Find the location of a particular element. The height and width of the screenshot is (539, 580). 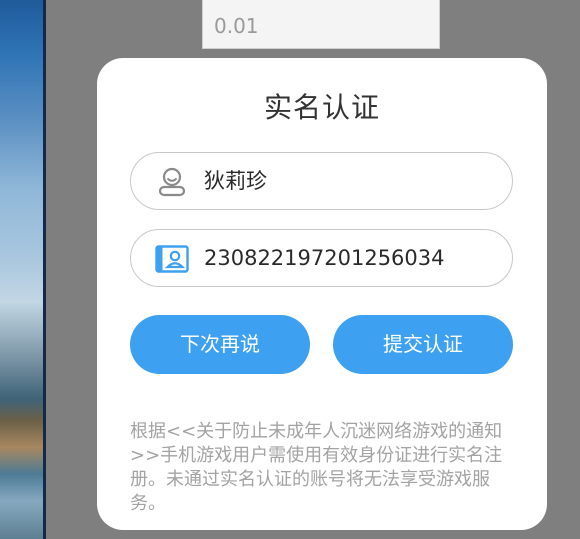

id-number-value: 230822197201256034 is located at coordinates (324, 258).